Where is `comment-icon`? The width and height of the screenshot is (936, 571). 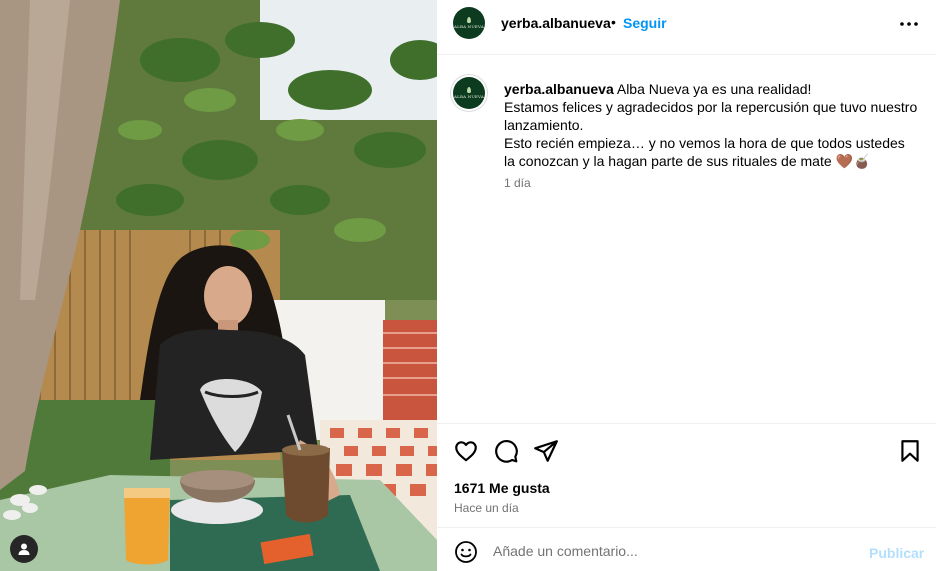
comment-icon is located at coordinates (506, 451).